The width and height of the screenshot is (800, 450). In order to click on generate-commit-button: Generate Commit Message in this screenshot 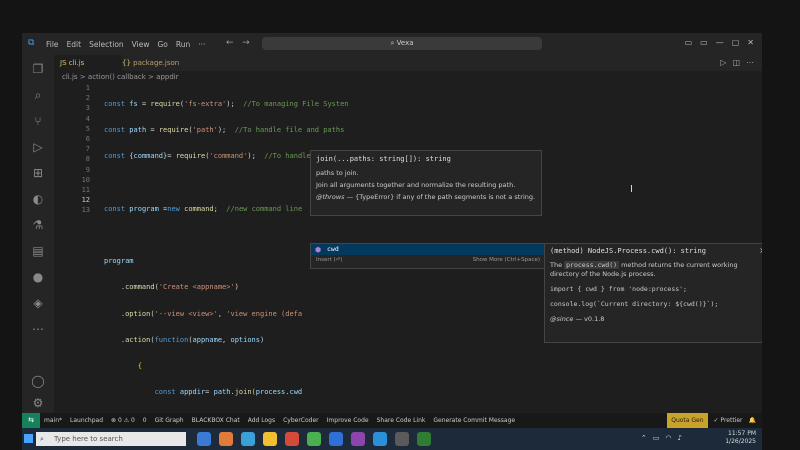, I will do `click(474, 420)`.